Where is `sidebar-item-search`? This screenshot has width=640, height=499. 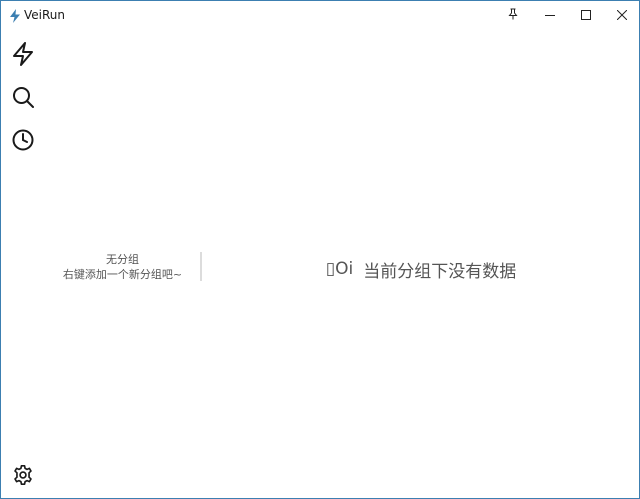 sidebar-item-search is located at coordinates (23, 99).